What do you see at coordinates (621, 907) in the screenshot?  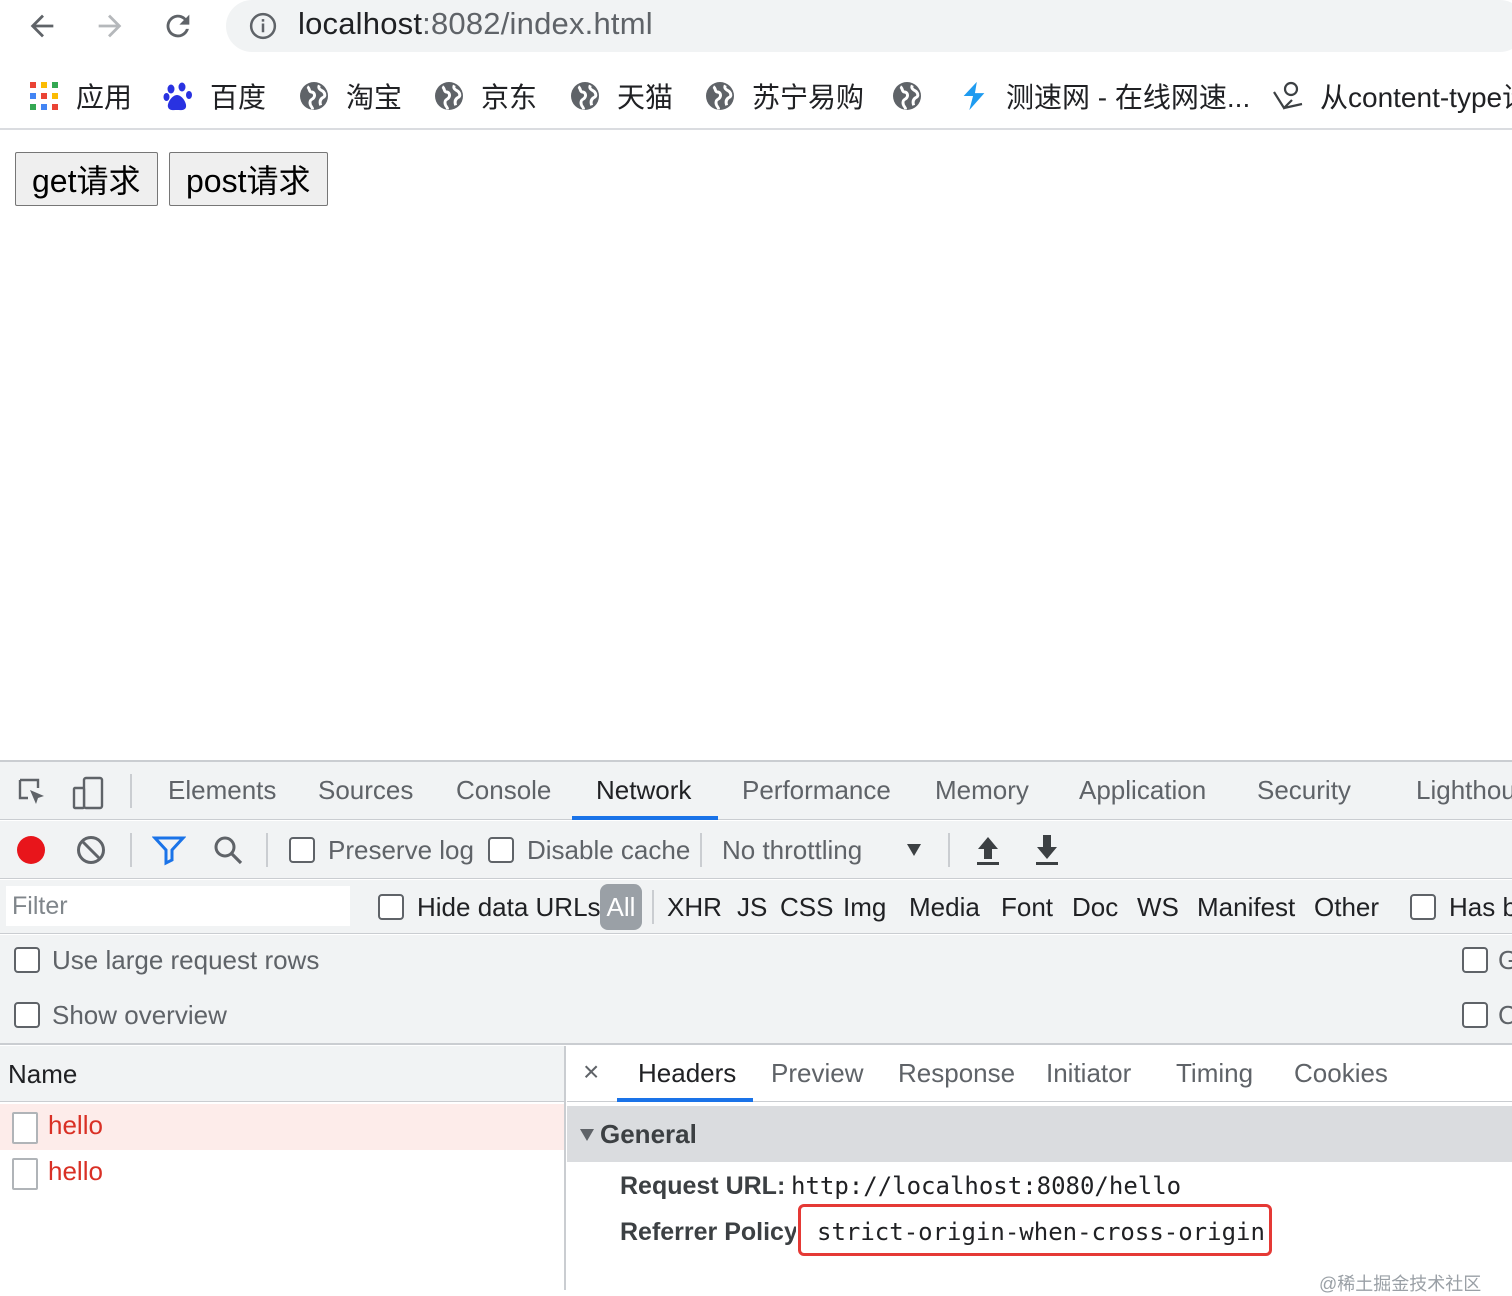 I see `filter-all-chip: All` at bounding box center [621, 907].